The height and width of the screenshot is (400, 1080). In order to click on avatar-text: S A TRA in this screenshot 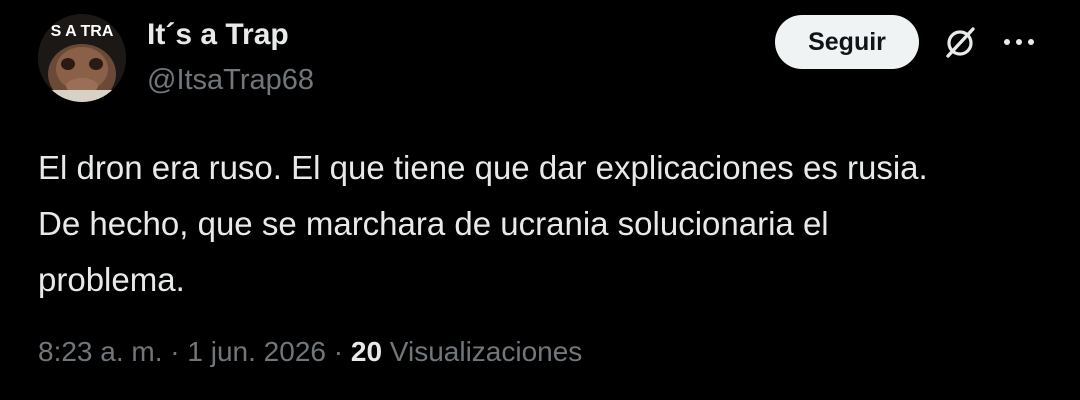, I will do `click(82, 31)`.